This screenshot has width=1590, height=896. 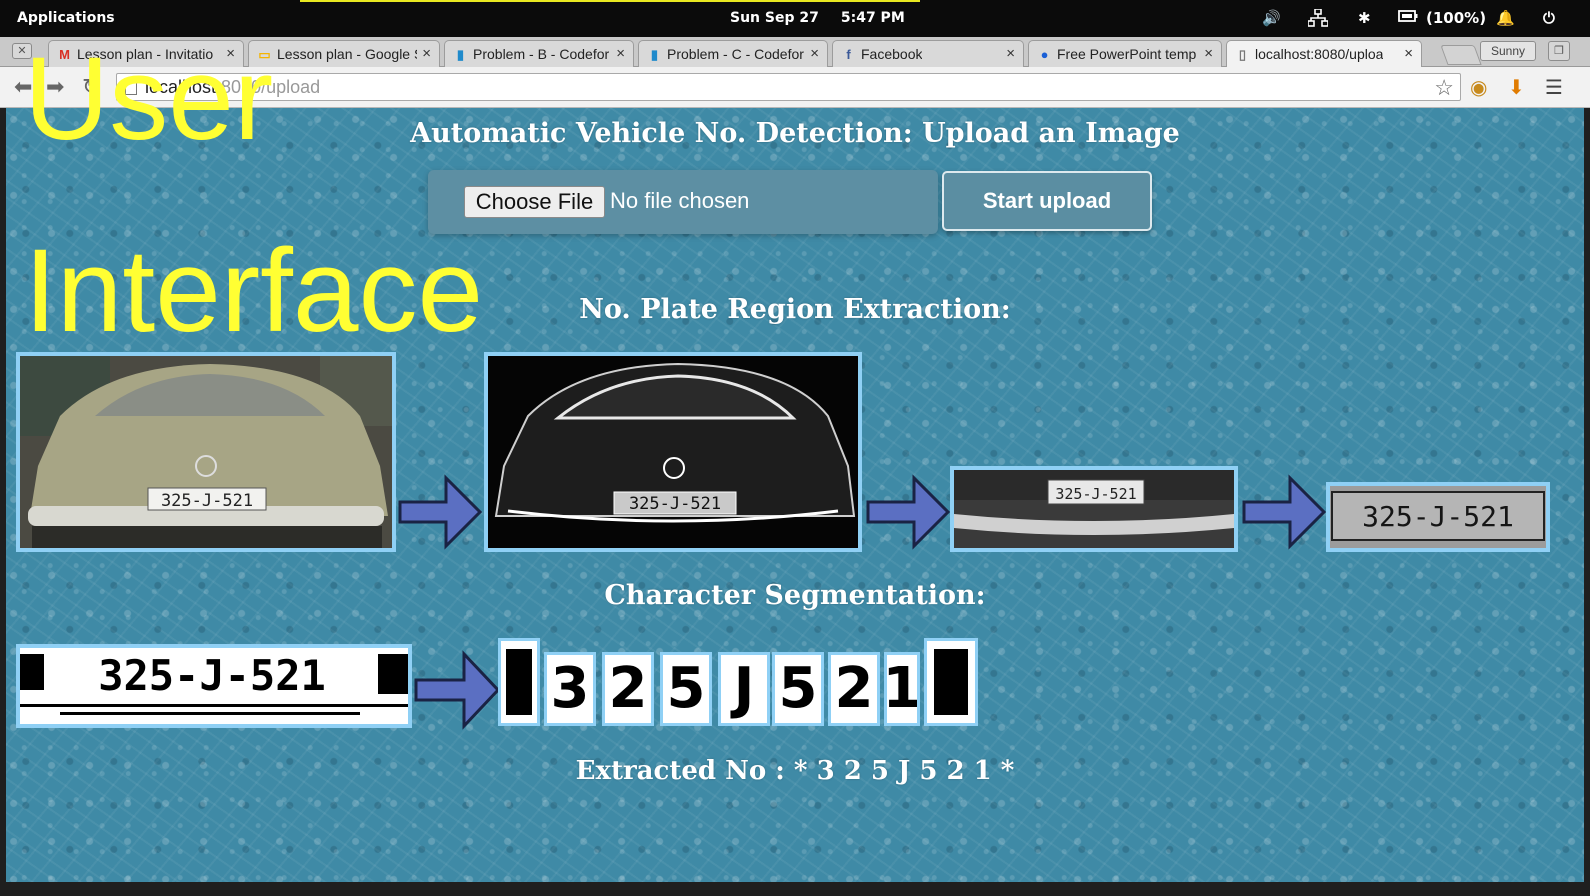 I want to click on browser-tab: ▮ Problem - B - Codefor ×, so click(x=539, y=53).